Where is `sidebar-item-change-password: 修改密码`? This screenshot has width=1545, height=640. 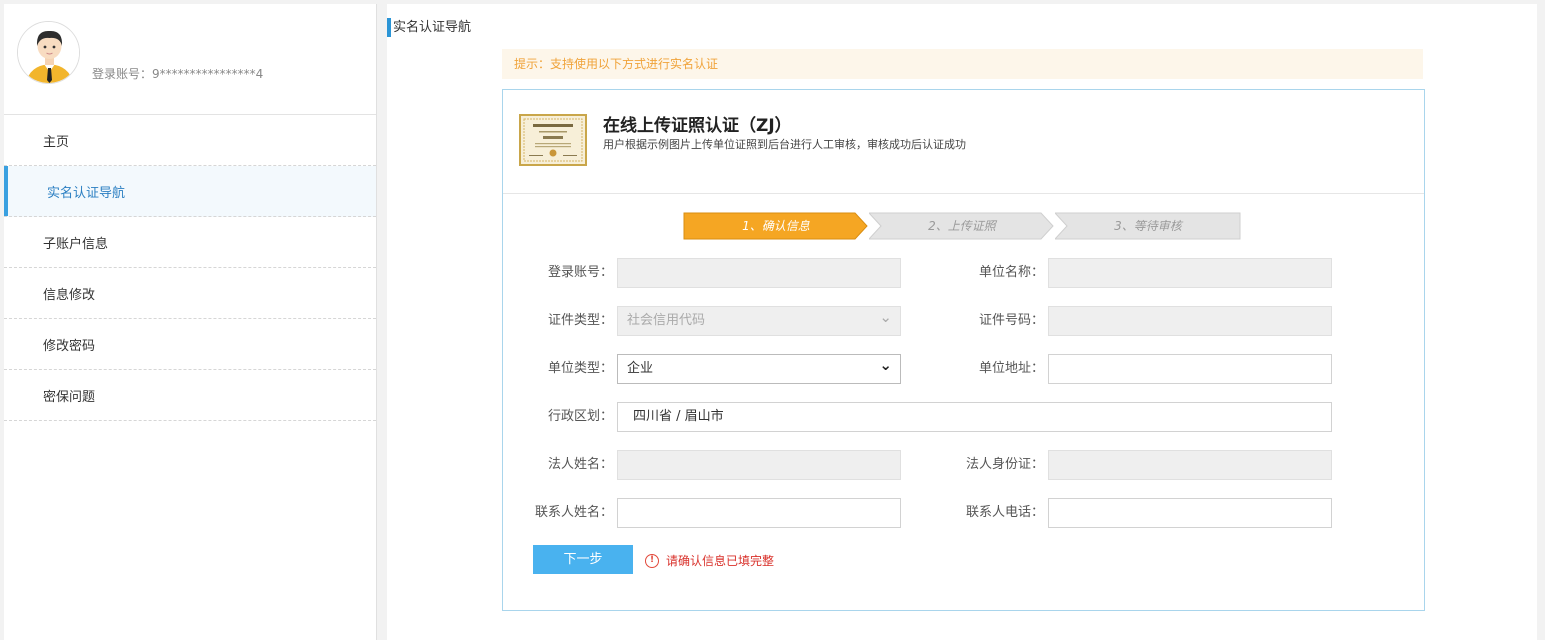
sidebar-item-change-password: 修改密码 is located at coordinates (190, 344).